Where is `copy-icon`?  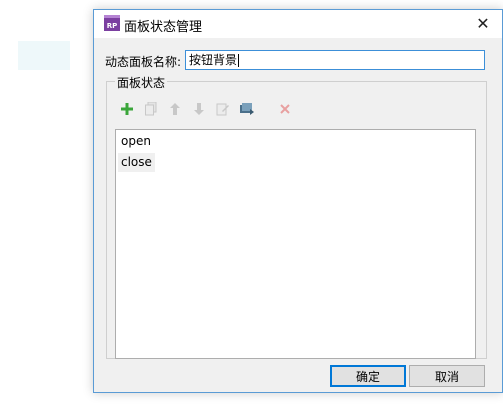 copy-icon is located at coordinates (151, 109).